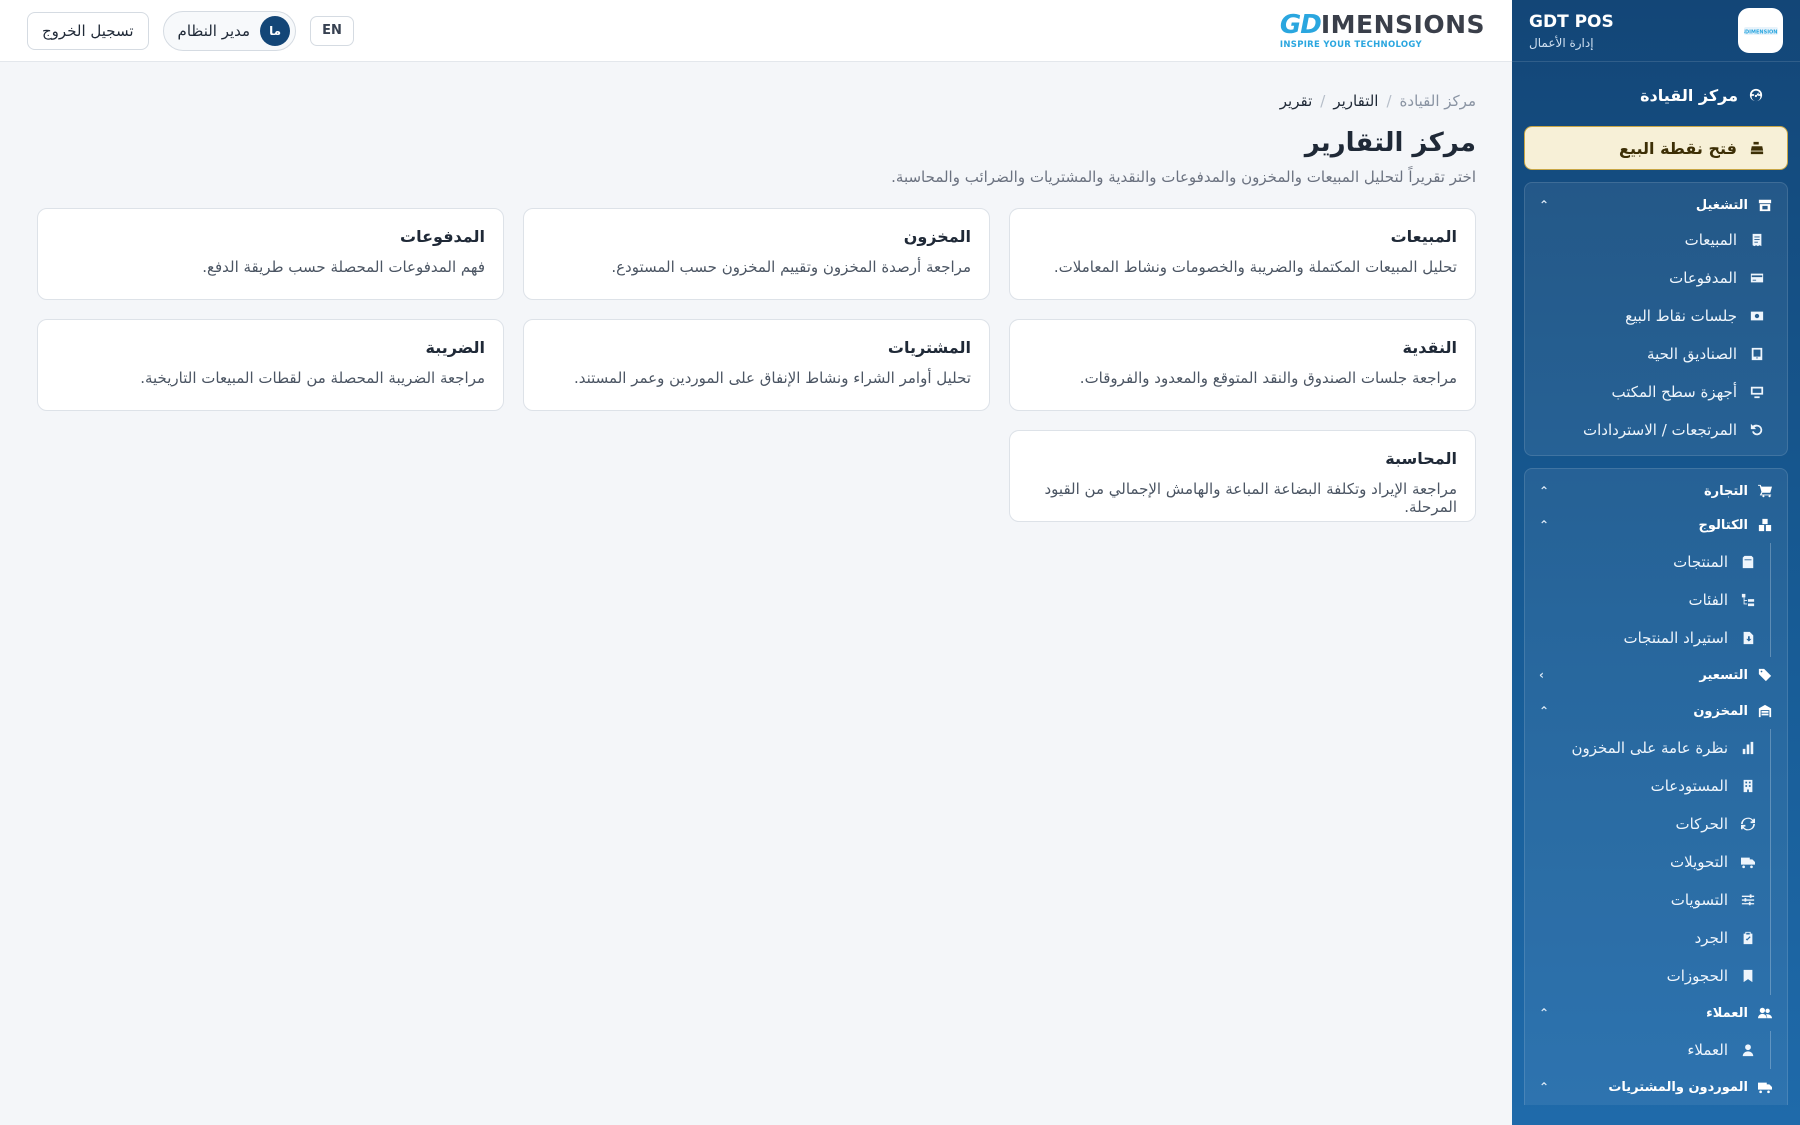 This screenshot has width=1800, height=1125. I want to click on brand-subtitle: إدارة الأعمال, so click(1561, 42).